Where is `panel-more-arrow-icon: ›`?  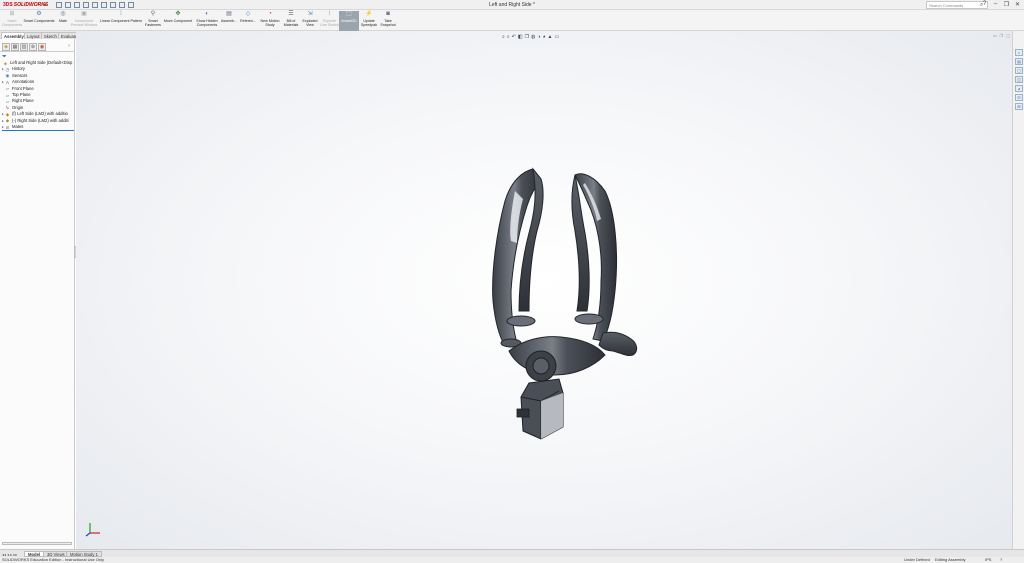
panel-more-arrow-icon: › is located at coordinates (69, 47).